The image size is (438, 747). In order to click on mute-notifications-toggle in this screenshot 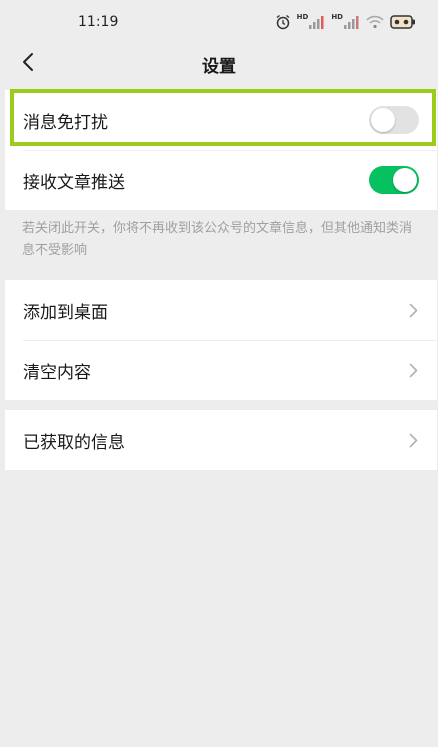, I will do `click(394, 120)`.